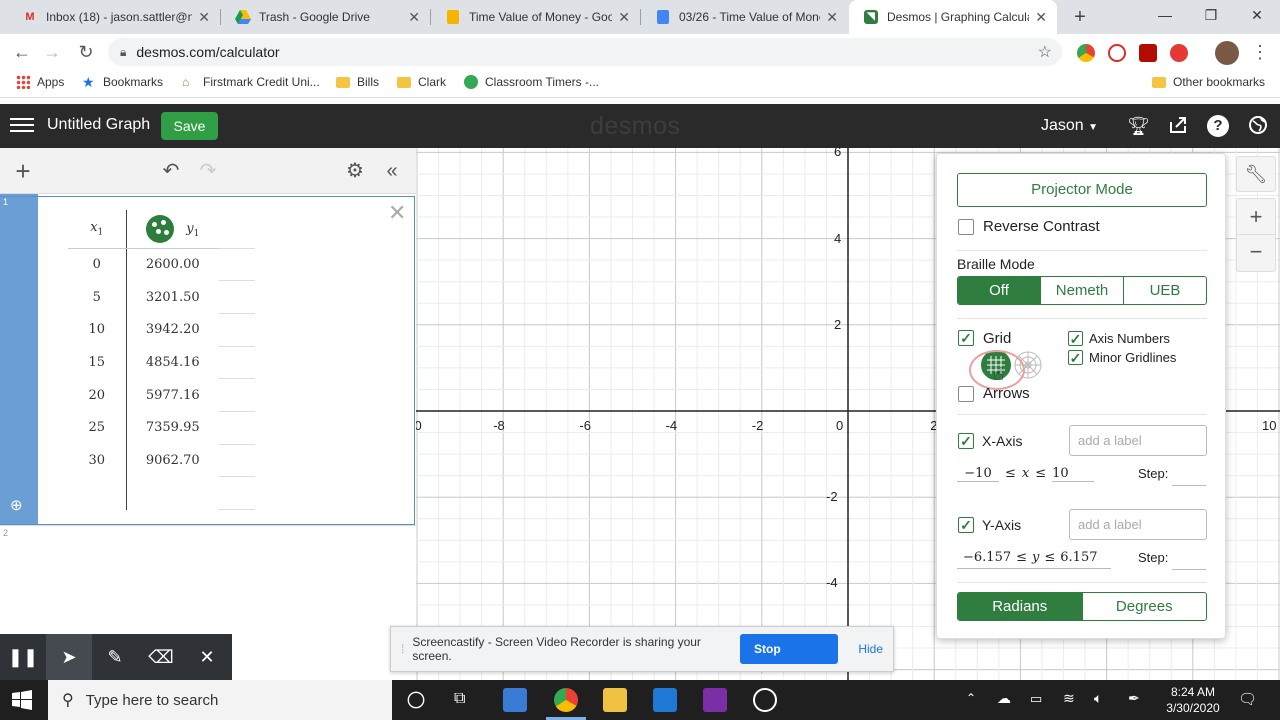  I want to click on tab-desmos: ◥ Desmos | Graphing Calcula ✕, so click(953, 17).